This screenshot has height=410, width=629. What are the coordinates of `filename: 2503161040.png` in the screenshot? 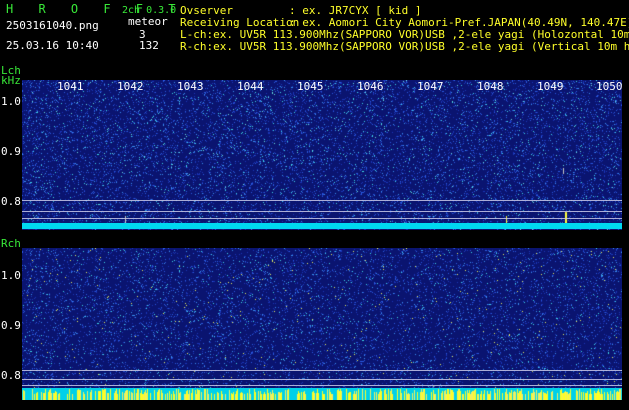 It's located at (52, 25).